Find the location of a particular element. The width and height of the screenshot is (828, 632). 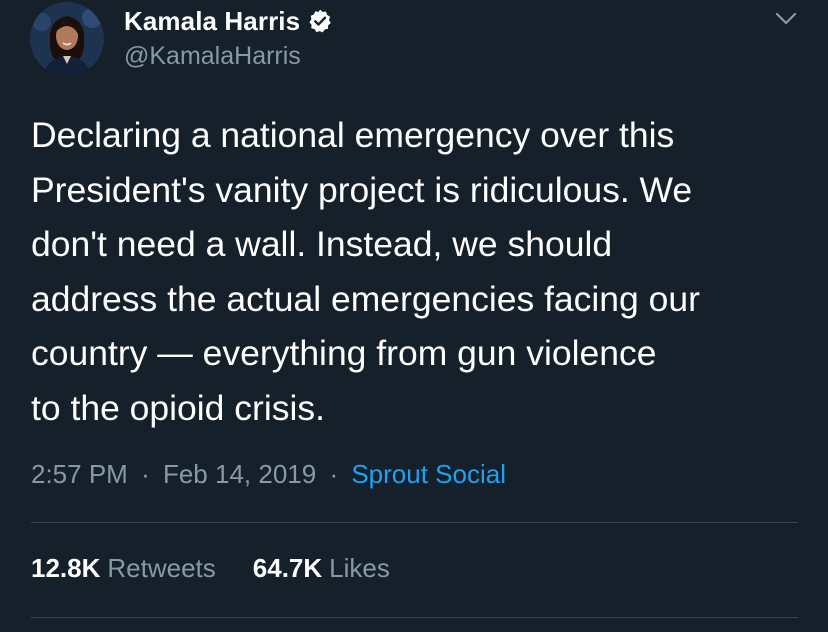

engagement-stats: 12.8K Retweets 64.7K Likes is located at coordinates (210, 568).